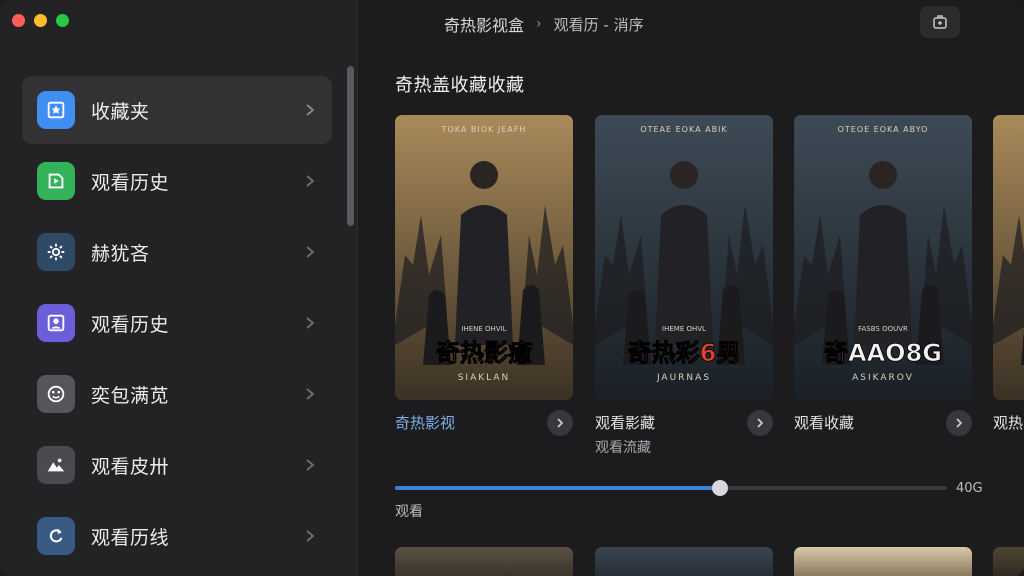 The width and height of the screenshot is (1024, 576). I want to click on poster-top-text: OTEAE EOKA ABIK, so click(683, 129).